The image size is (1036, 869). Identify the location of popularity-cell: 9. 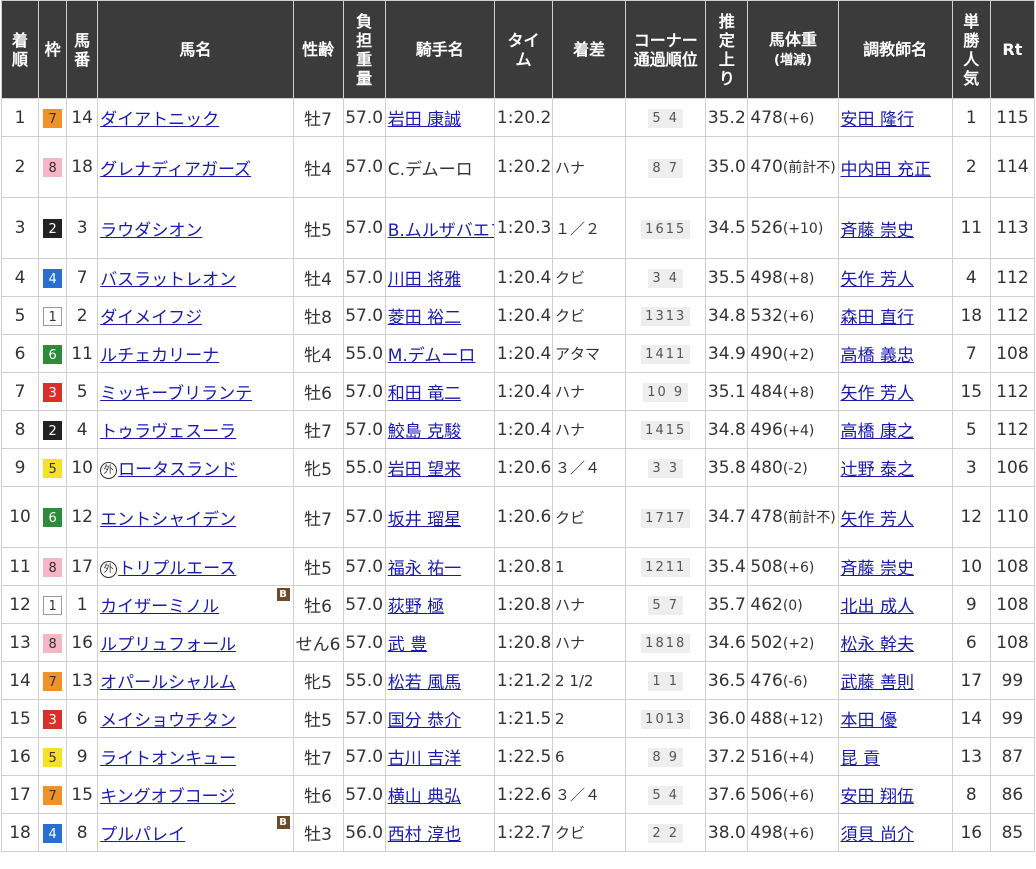
(971, 604).